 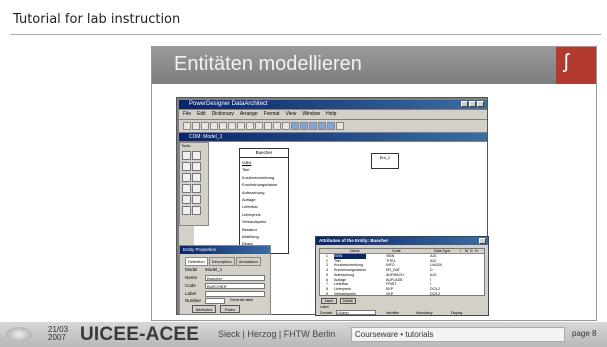 What do you see at coordinates (476, 251) in the screenshot?
I see `col-header-n: N` at bounding box center [476, 251].